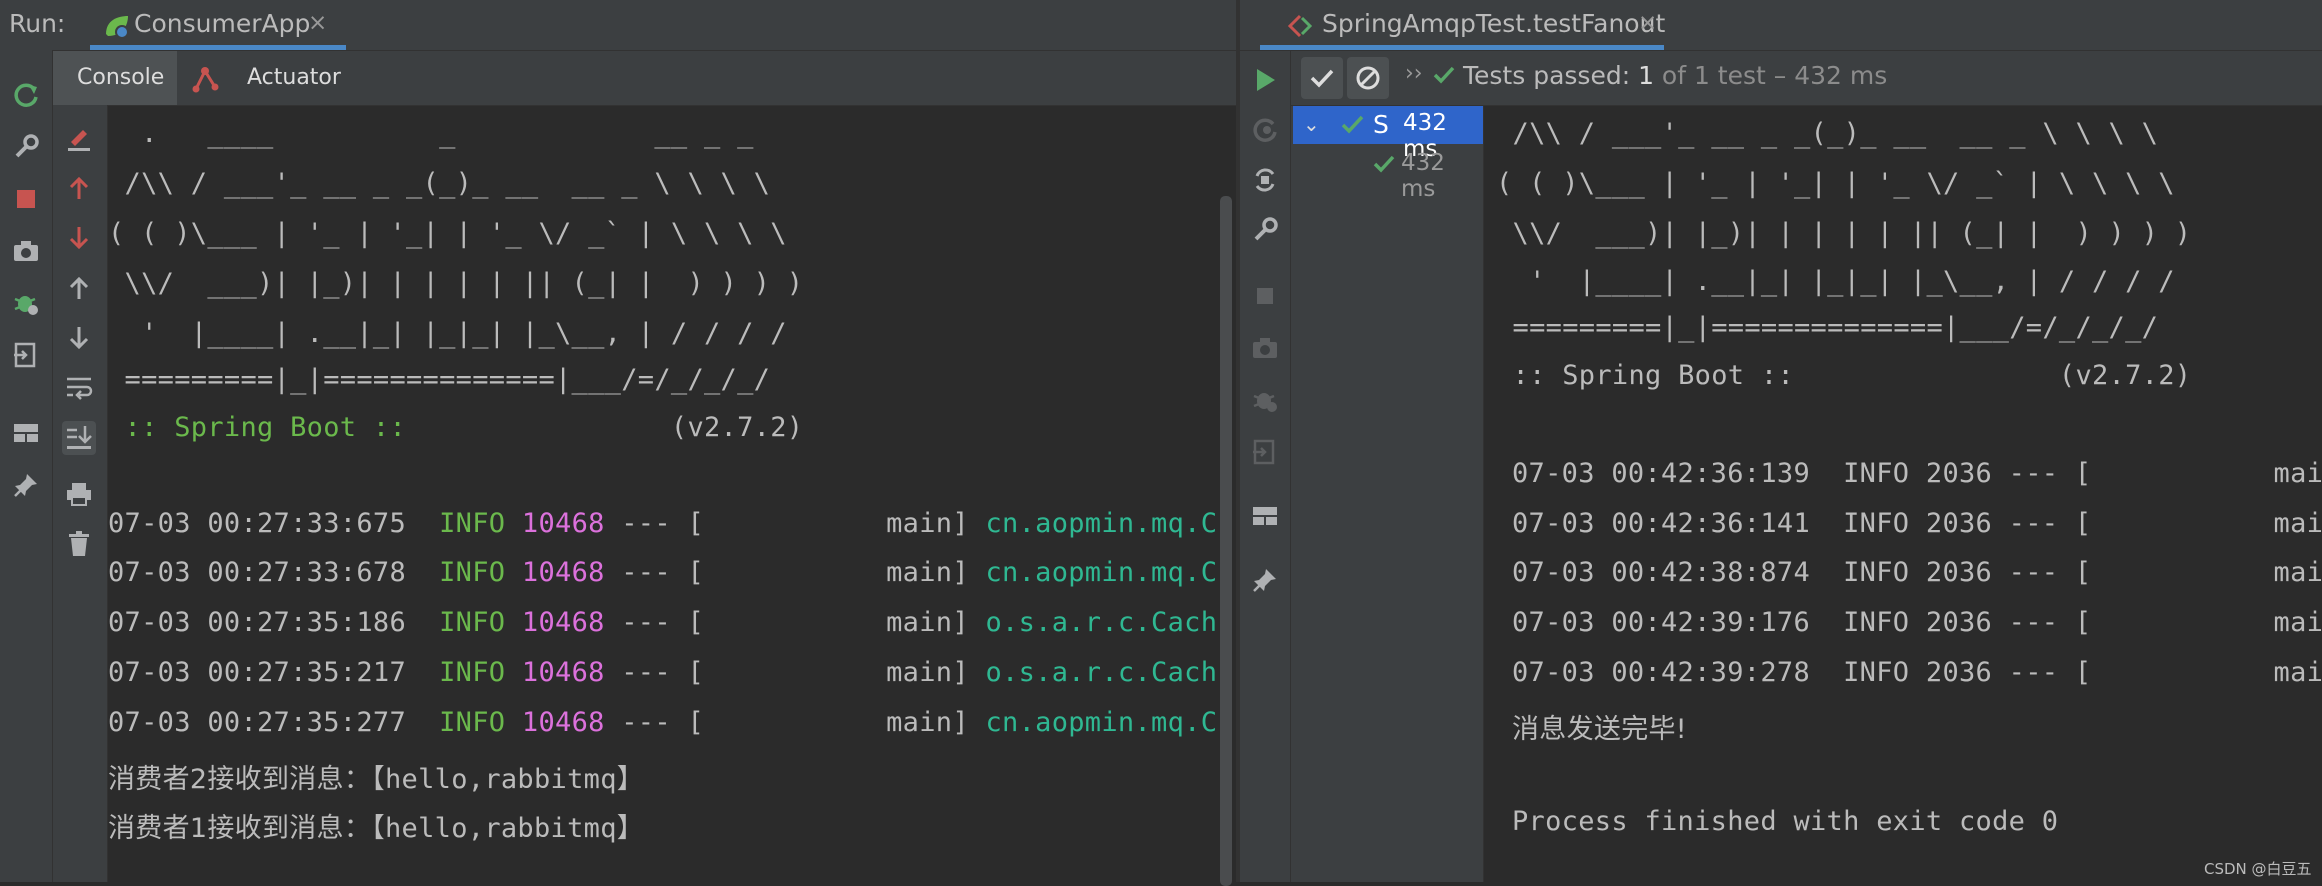 The width and height of the screenshot is (2322, 886). I want to click on soft-wrap-icon, so click(79, 388).